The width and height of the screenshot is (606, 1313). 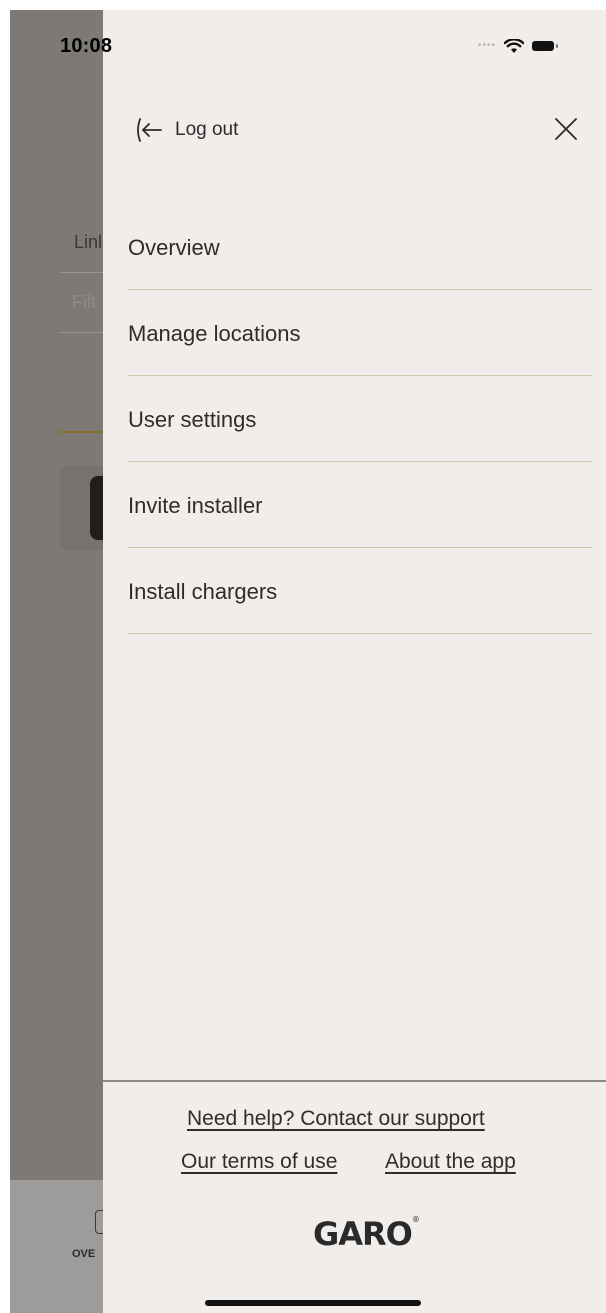 I want to click on menu-item-user-settings: User settings, so click(x=360, y=419).